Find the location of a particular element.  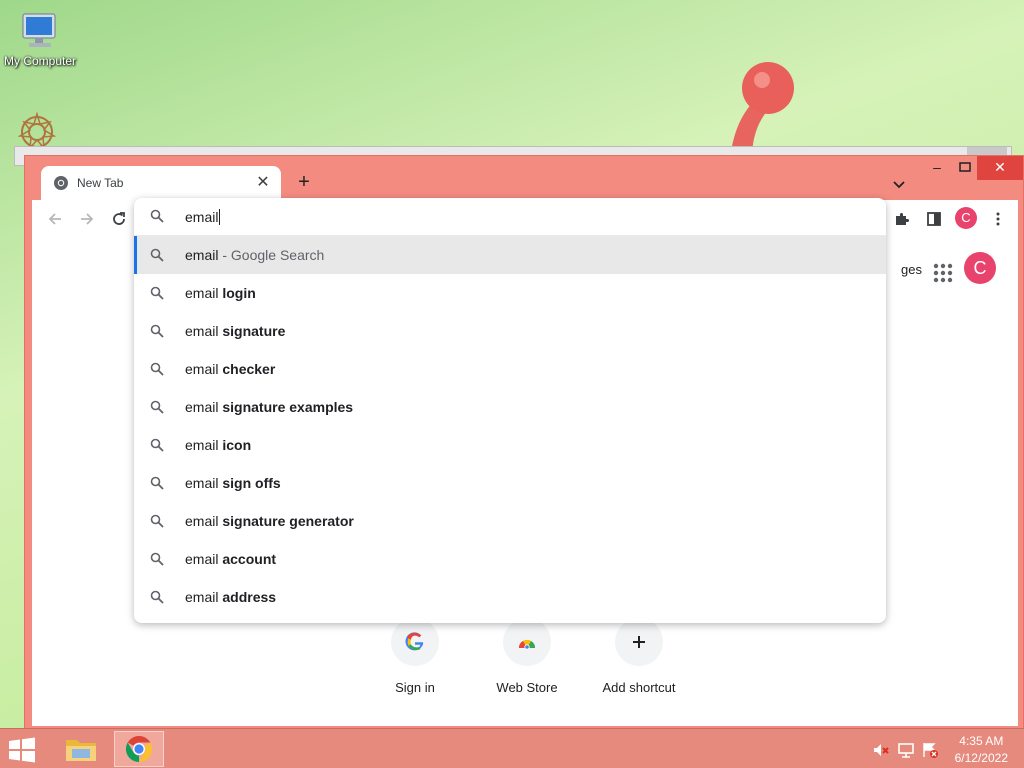

omnibox-query: email is located at coordinates (202, 217).